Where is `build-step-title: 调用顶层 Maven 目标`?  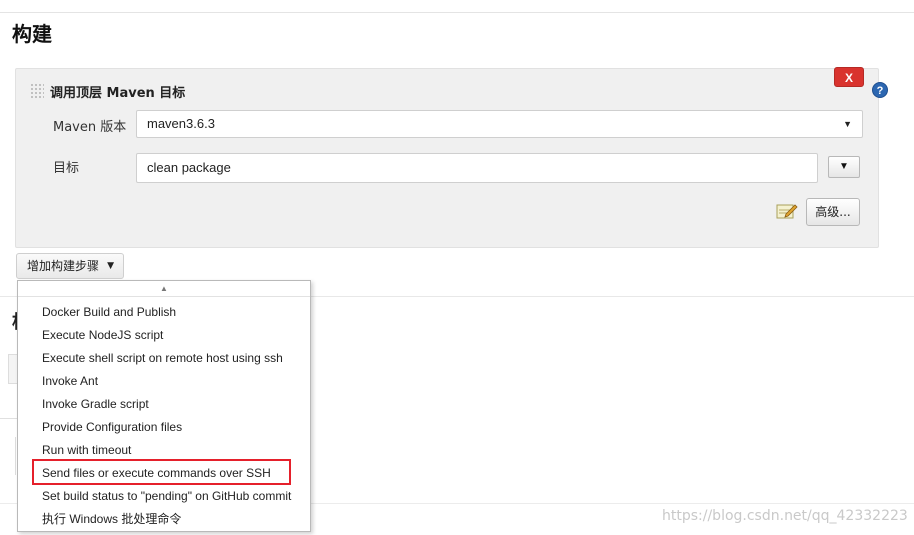
build-step-title: 调用顶层 Maven 目标 is located at coordinates (118, 93).